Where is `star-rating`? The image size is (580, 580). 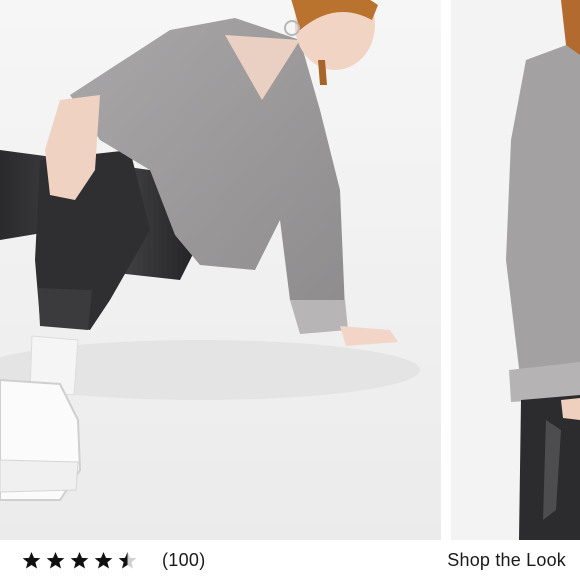 star-rating is located at coordinates (82, 560).